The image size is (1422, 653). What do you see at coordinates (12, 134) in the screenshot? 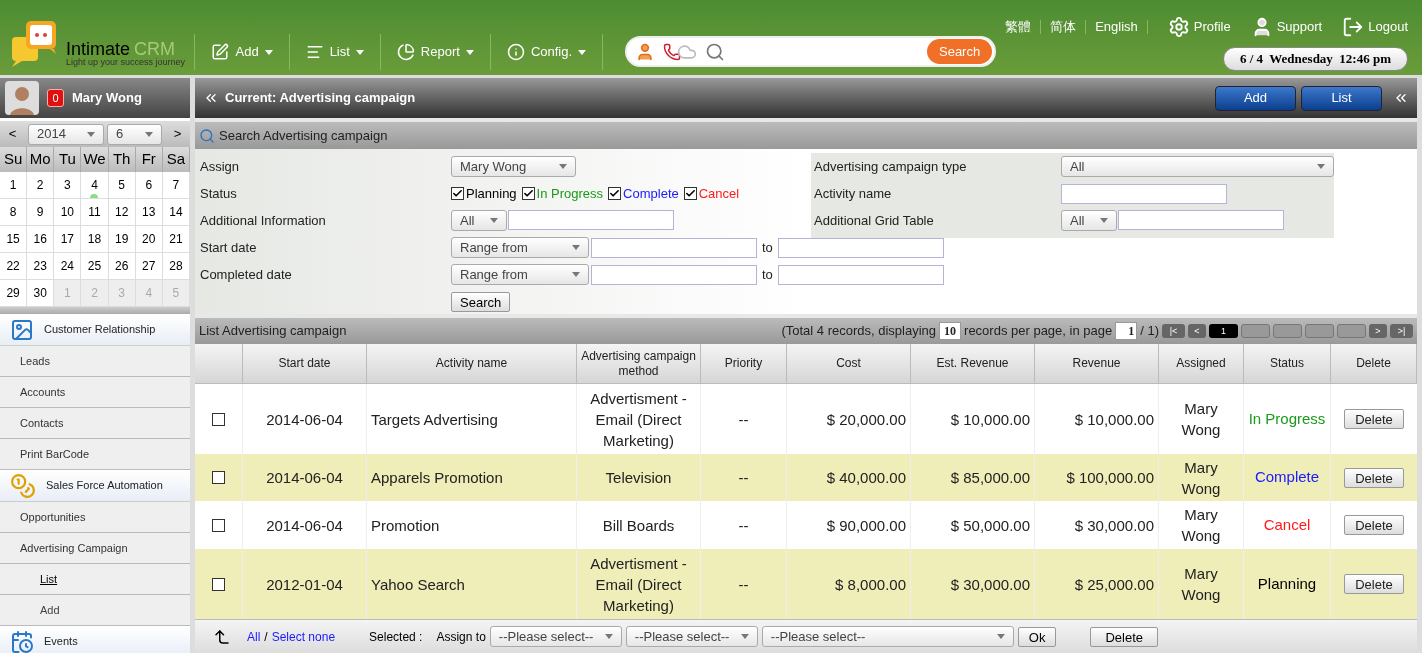
I see `prev-month-button: <` at bounding box center [12, 134].